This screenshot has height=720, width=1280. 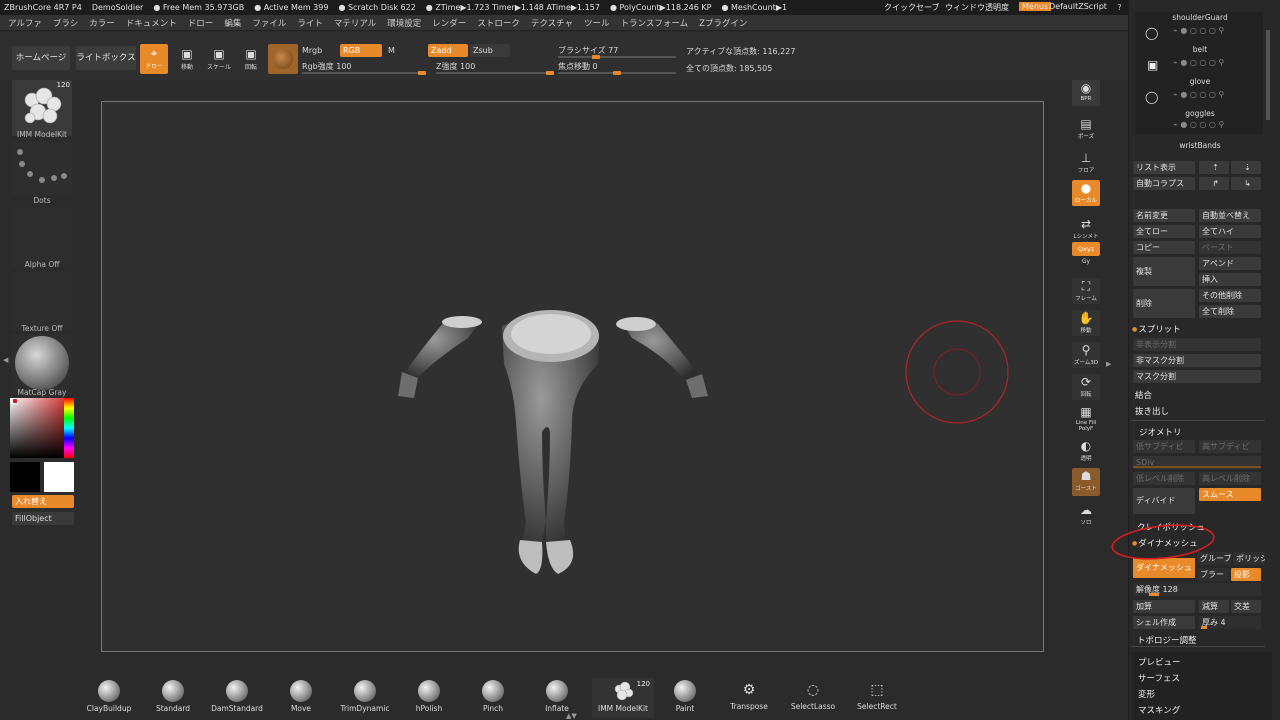 I want to click on split-unmasked-button: 非マスク分割, so click(x=1197, y=360).